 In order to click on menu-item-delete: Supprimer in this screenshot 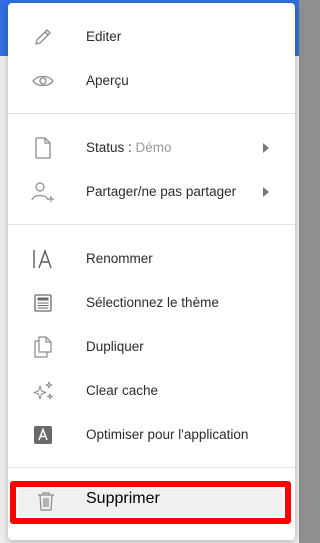, I will do `click(150, 502)`.